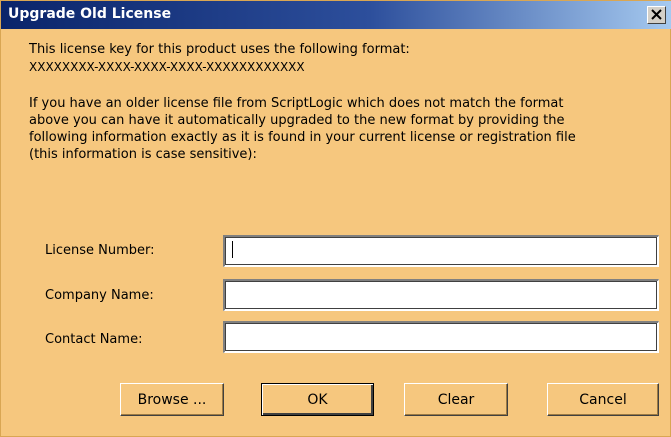  What do you see at coordinates (336, 15) in the screenshot?
I see `title-bar: Upgrade Old License` at bounding box center [336, 15].